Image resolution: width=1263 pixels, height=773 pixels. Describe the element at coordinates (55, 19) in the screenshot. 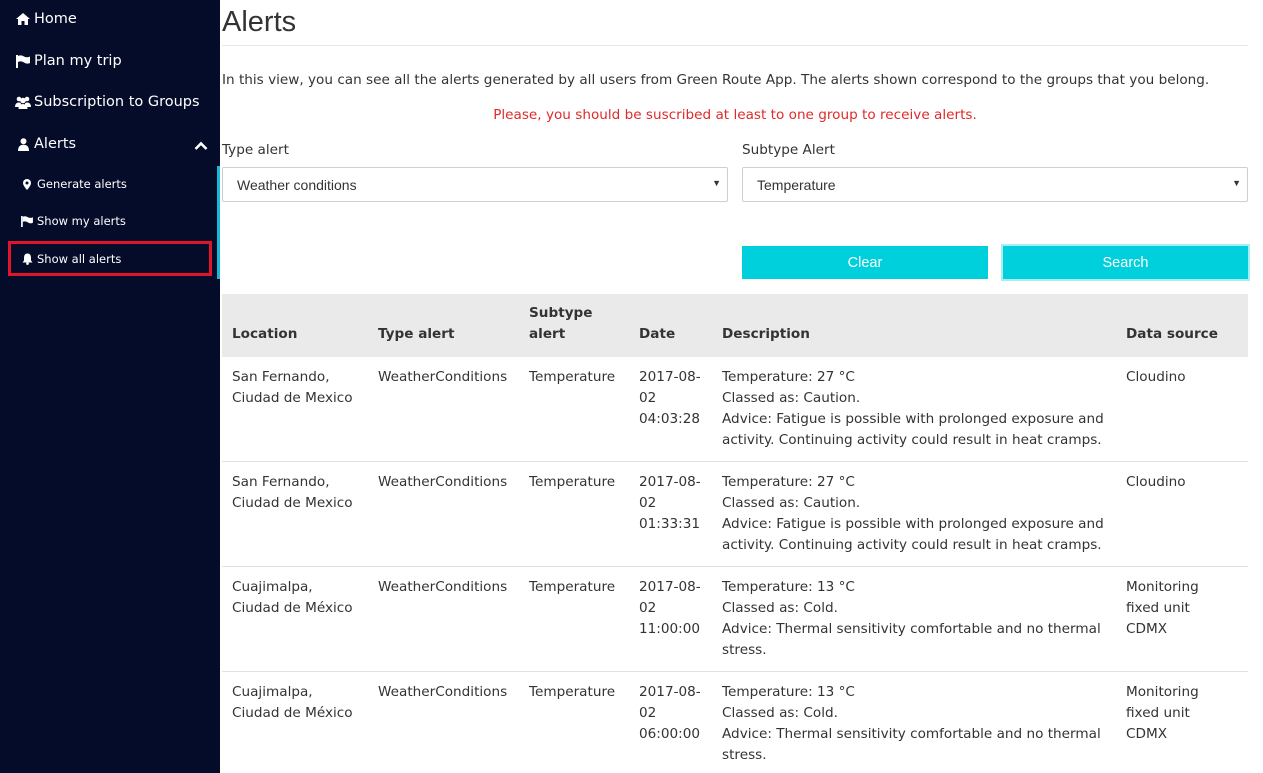

I see `nav-home-label: Home` at that location.